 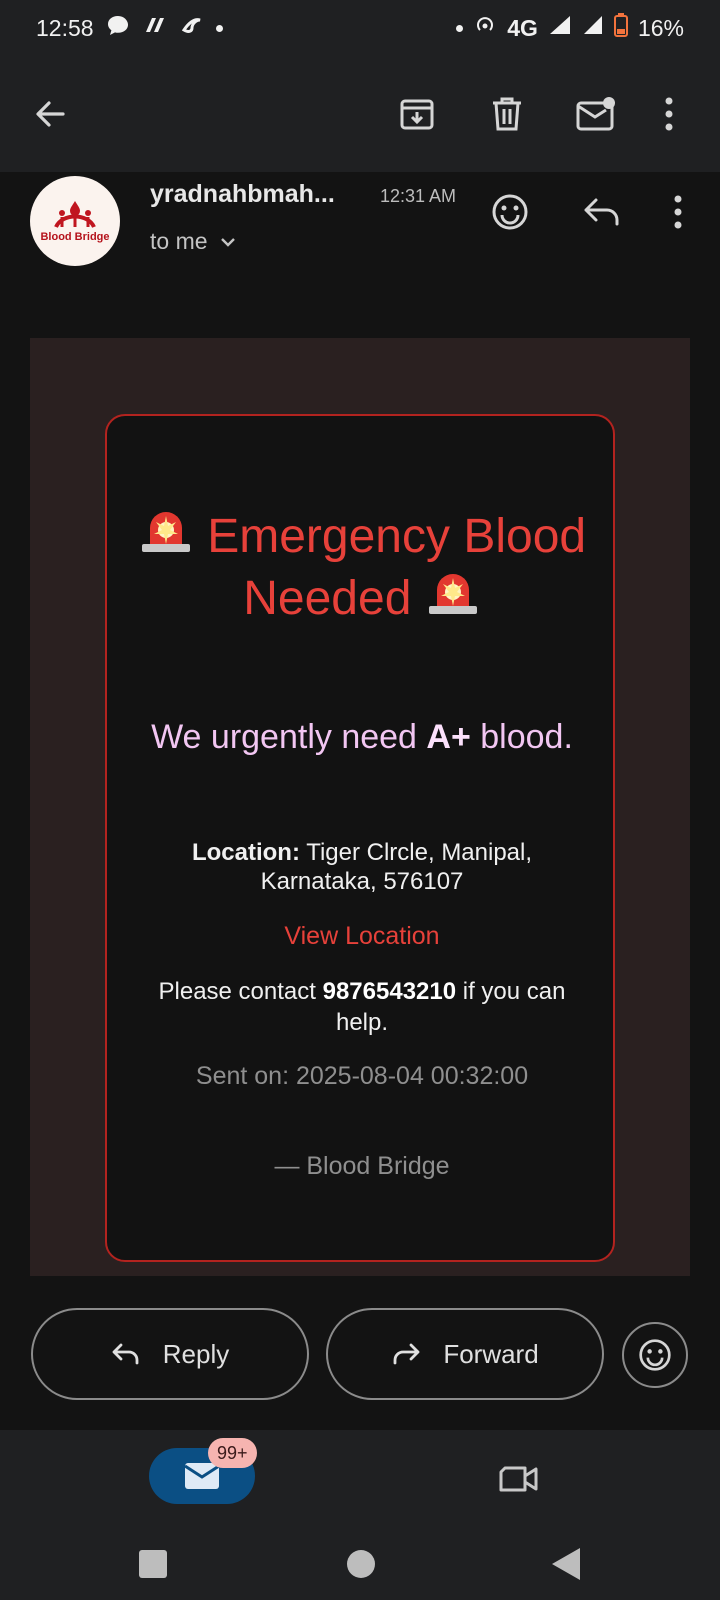 What do you see at coordinates (240, 991) in the screenshot?
I see `contact-prefix: Please contact` at bounding box center [240, 991].